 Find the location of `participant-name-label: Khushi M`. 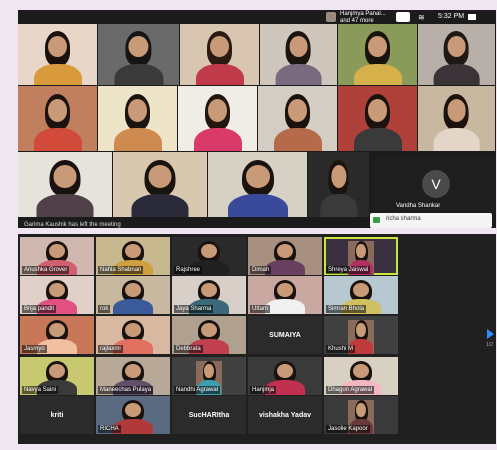

participant-name-label: Khushi M is located at coordinates (341, 349).